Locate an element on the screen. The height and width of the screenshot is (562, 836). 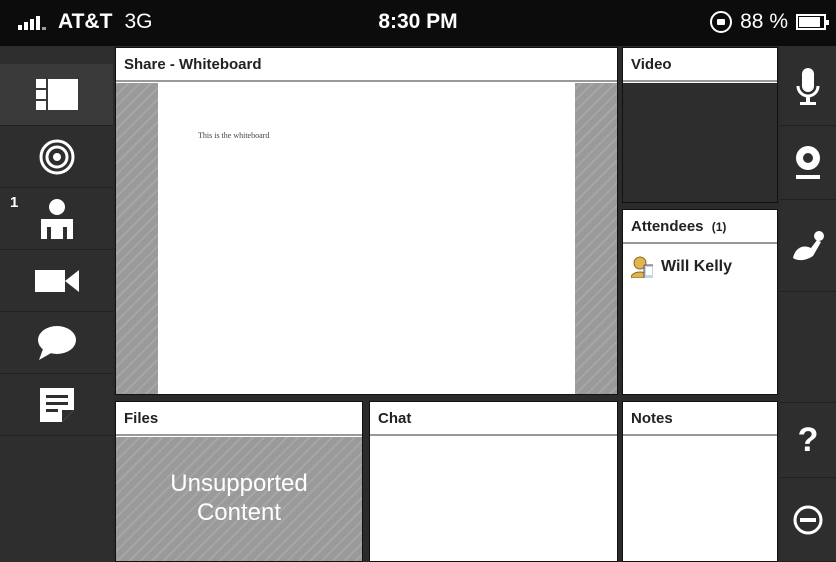
video-button is located at coordinates (56, 281).